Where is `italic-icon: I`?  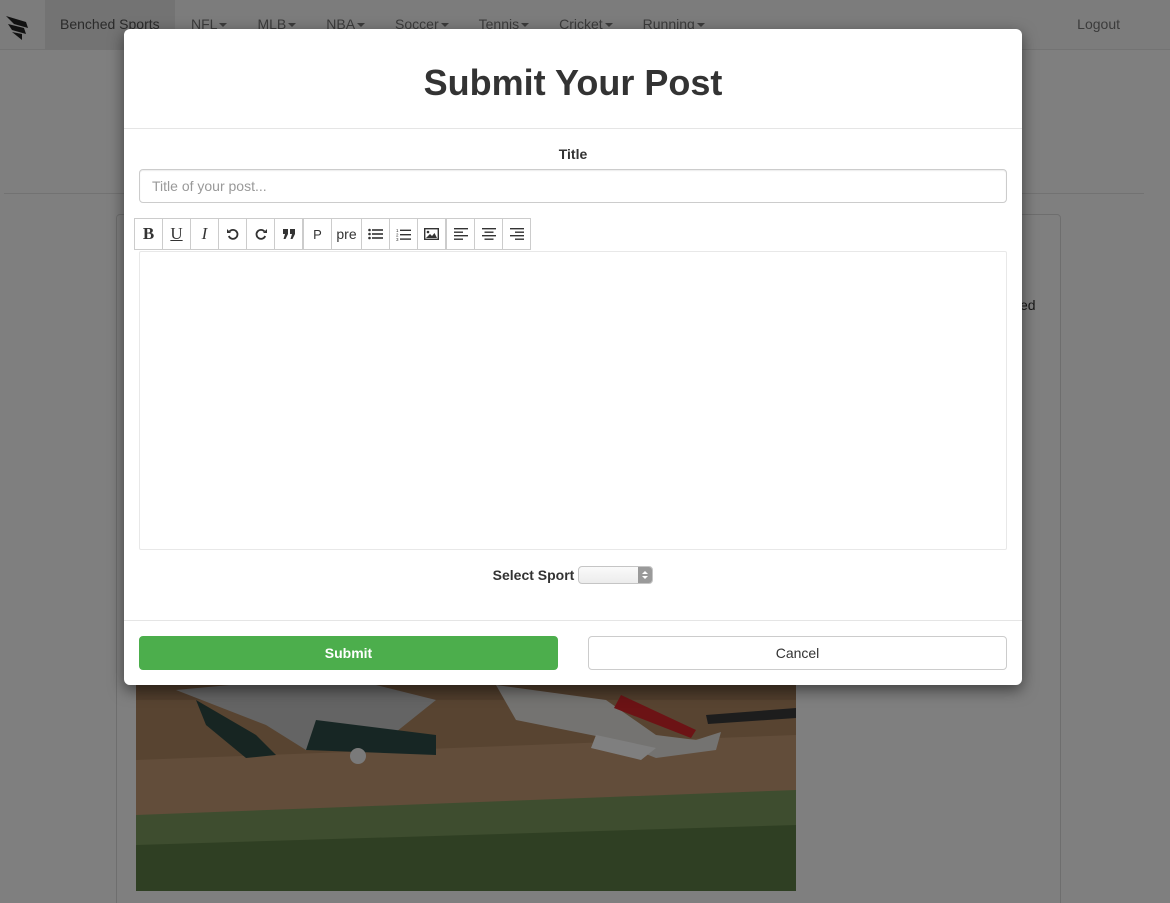
italic-icon: I is located at coordinates (204, 233).